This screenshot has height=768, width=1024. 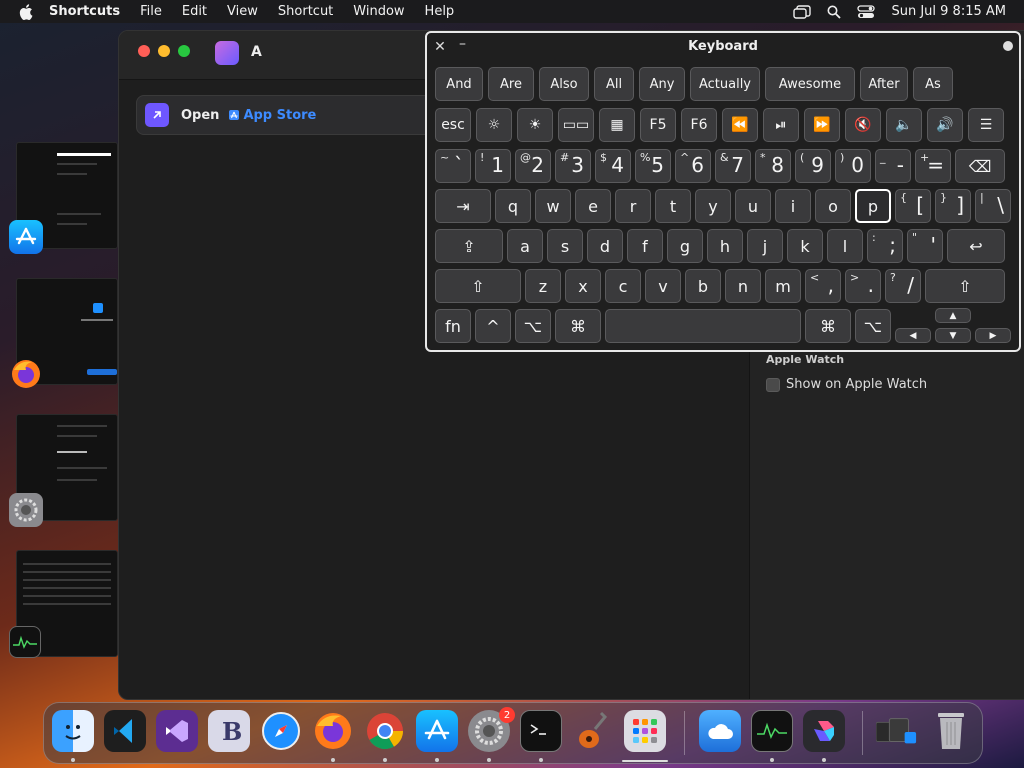 What do you see at coordinates (893, 166) in the screenshot?
I see `key-num-11: _ -` at bounding box center [893, 166].